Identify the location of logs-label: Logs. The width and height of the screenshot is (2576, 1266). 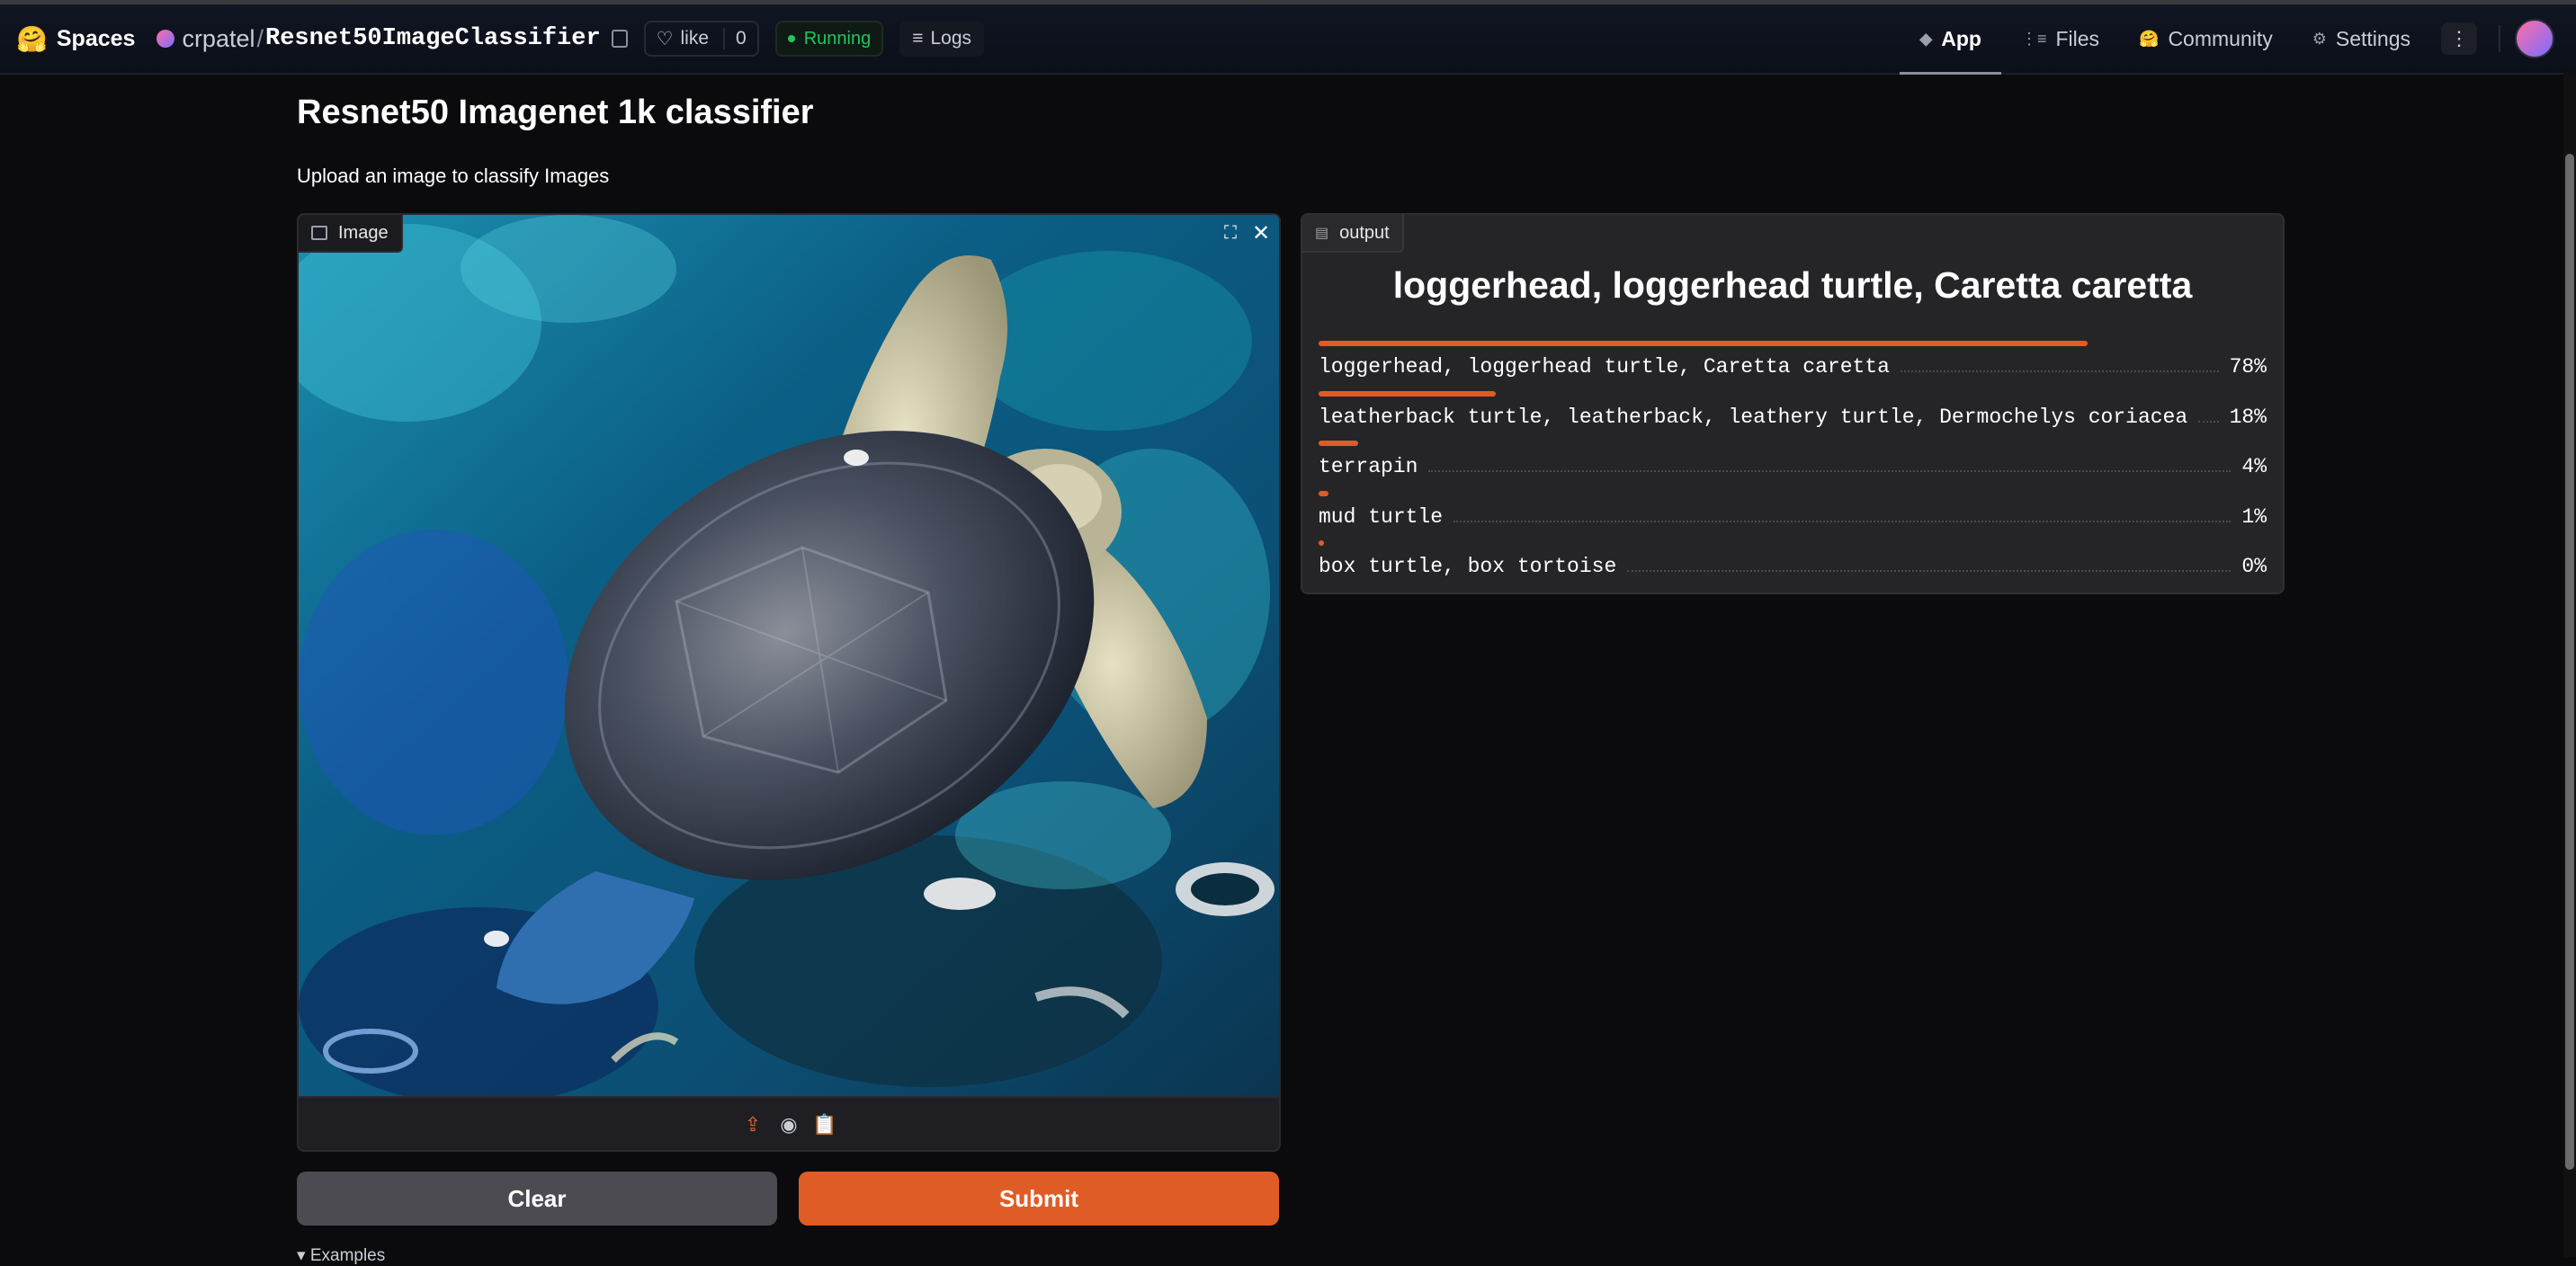
(951, 38).